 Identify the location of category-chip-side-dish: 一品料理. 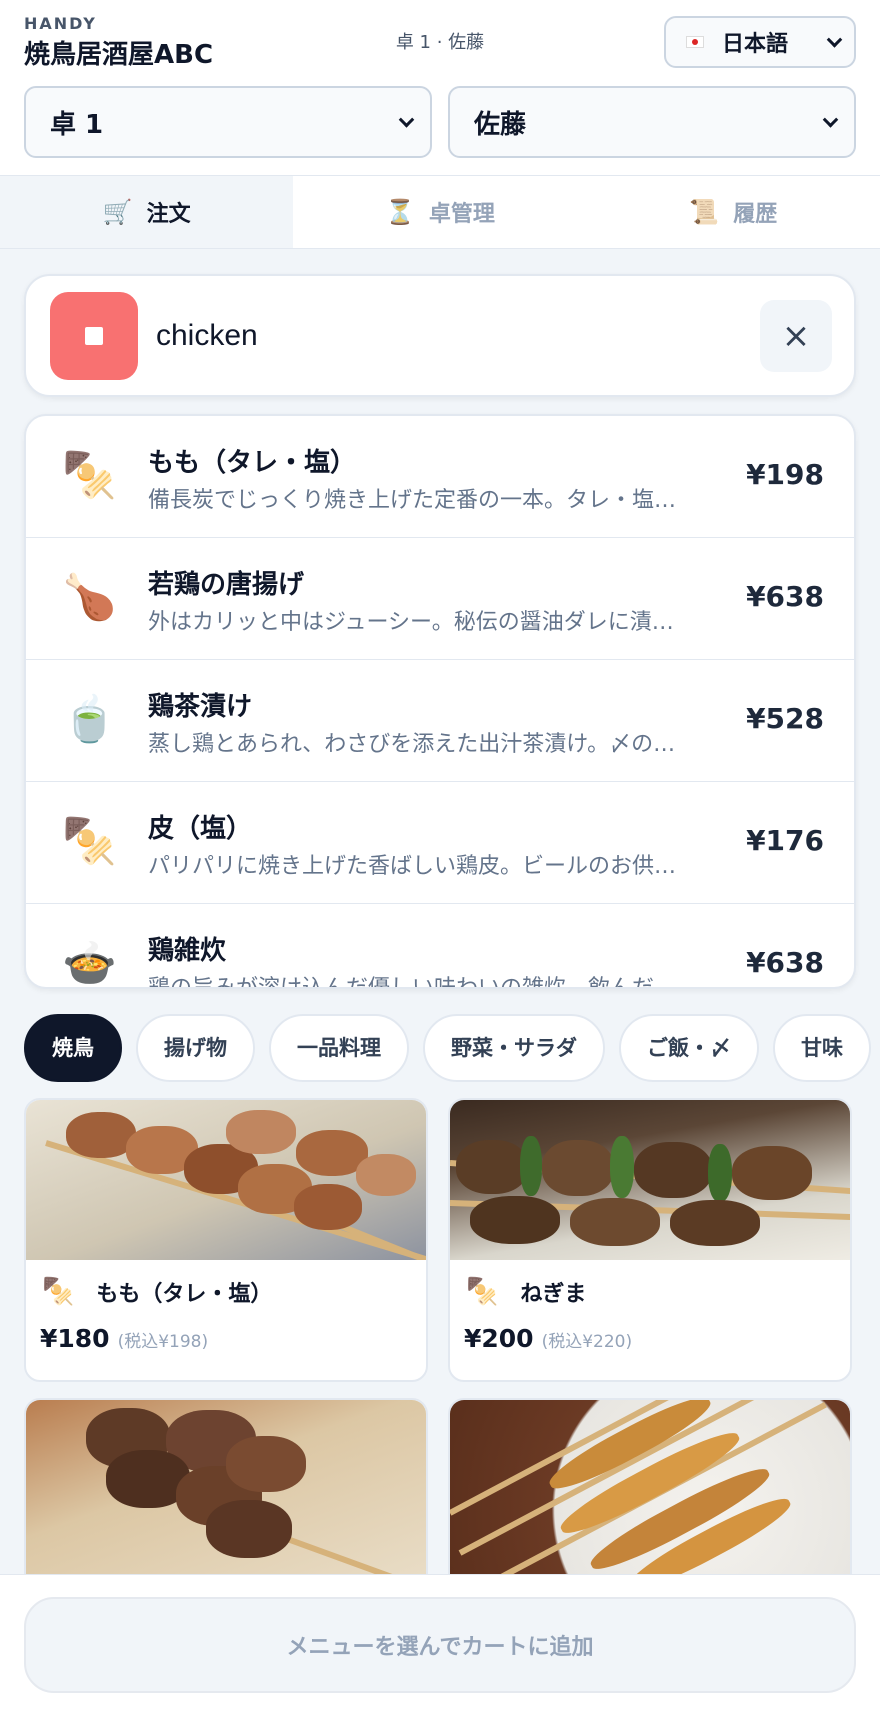
(339, 1048).